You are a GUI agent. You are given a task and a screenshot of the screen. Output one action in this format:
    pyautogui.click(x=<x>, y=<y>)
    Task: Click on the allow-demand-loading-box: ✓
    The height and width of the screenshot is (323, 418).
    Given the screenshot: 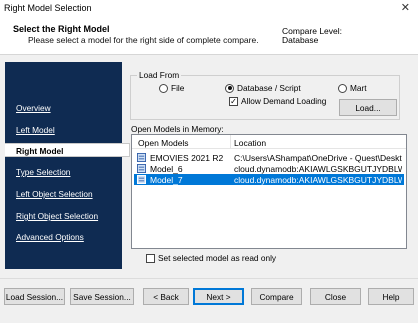 What is the action you would take?
    pyautogui.click(x=233, y=101)
    